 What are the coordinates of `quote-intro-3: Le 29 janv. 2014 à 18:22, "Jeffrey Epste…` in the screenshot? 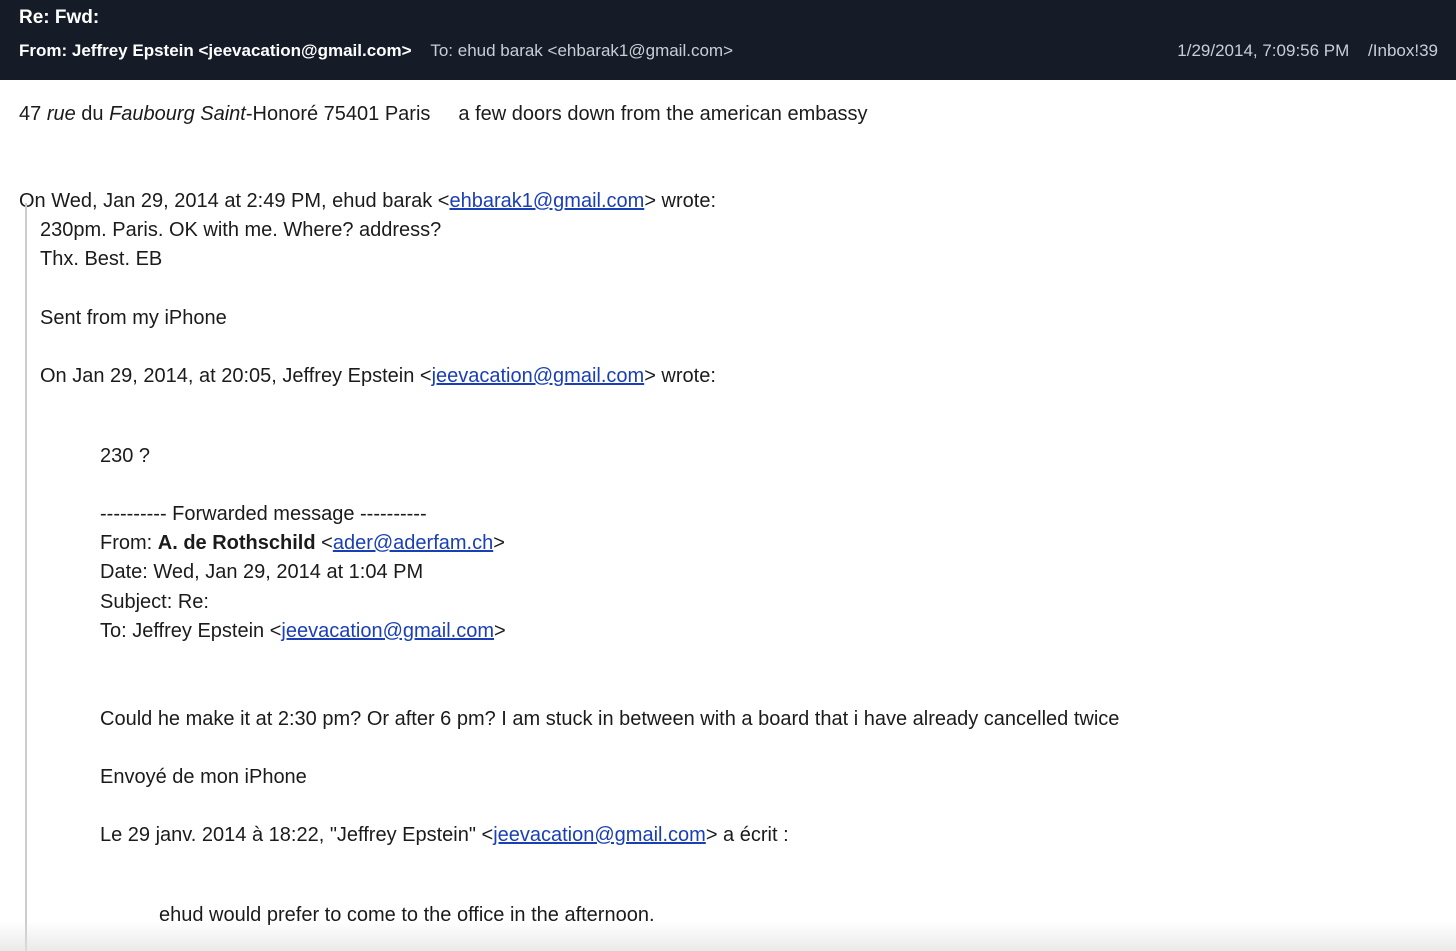 It's located at (444, 835).